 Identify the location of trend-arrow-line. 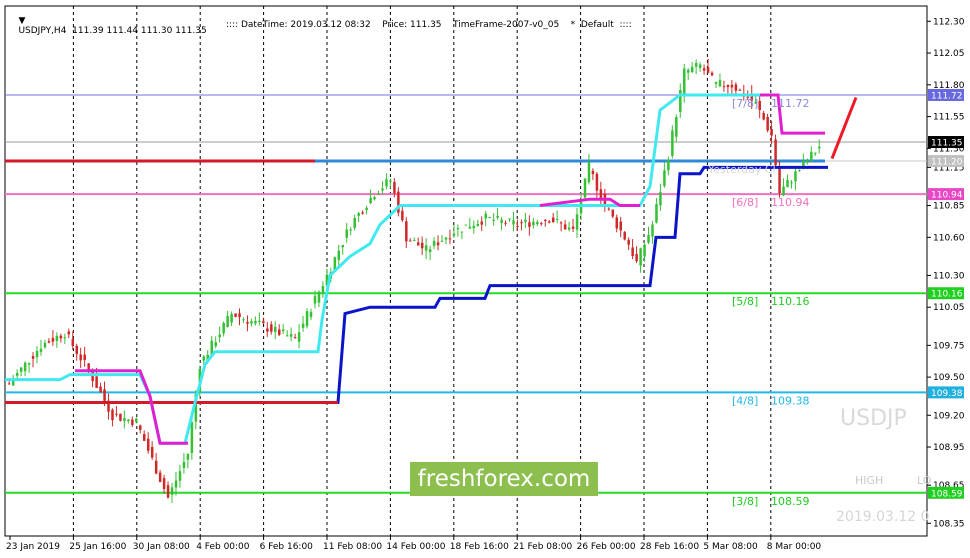
(844, 128).